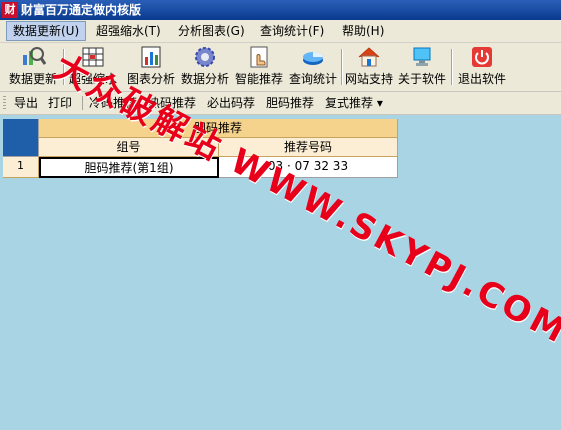 This screenshot has height=430, width=561. I want to click on toolbar-grip, so click(4, 103).